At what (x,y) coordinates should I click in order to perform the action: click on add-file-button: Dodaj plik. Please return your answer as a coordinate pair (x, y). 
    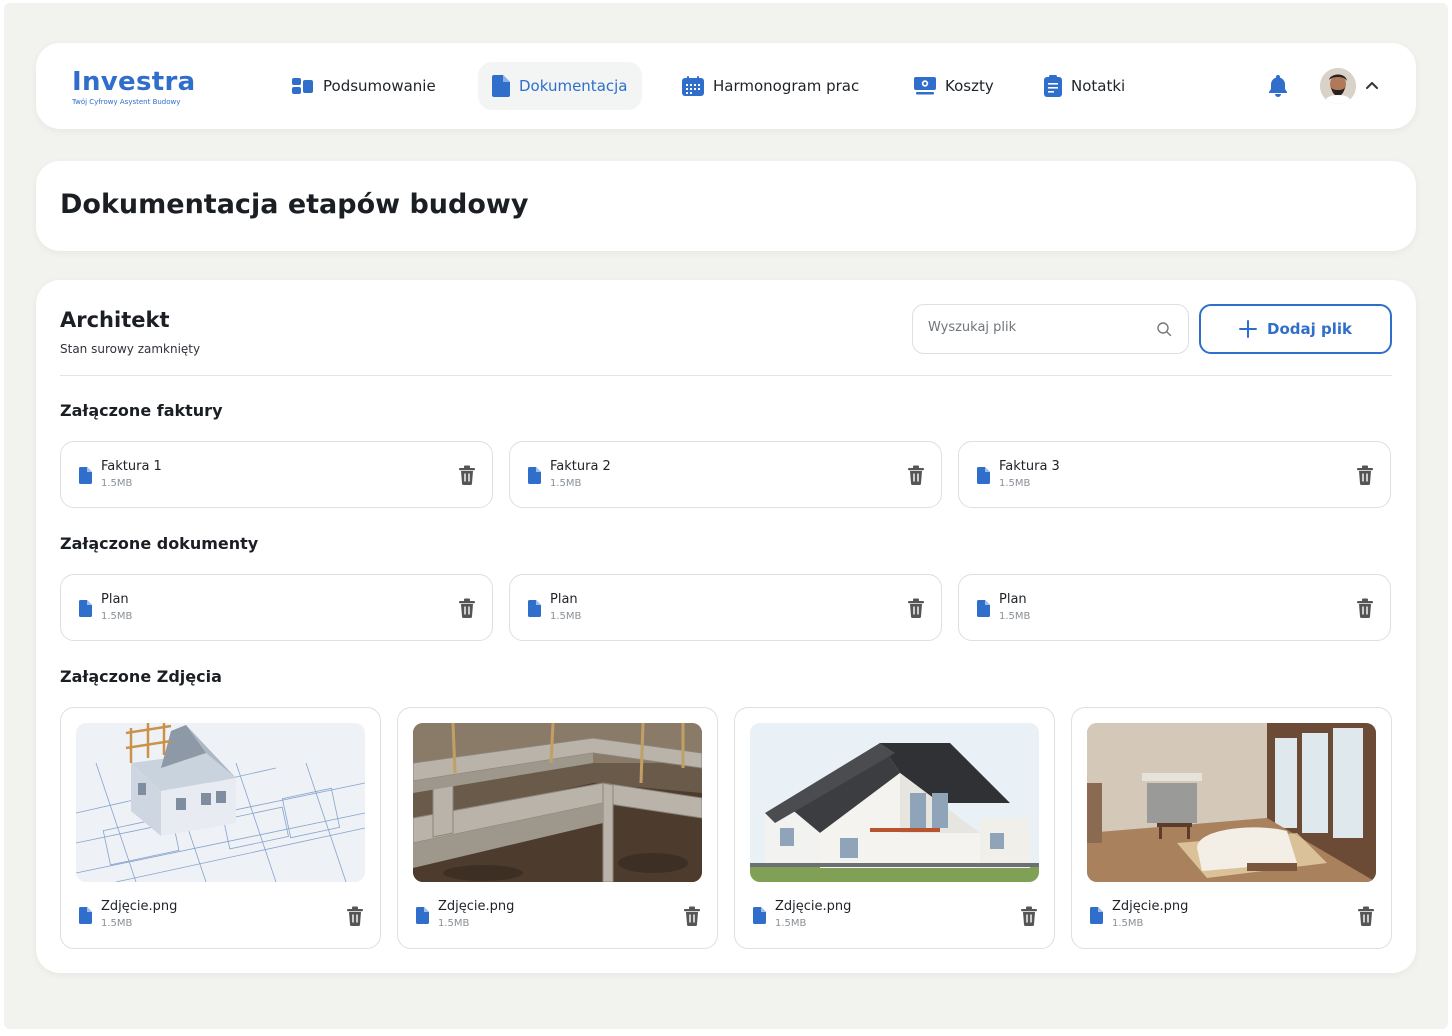
    Looking at the image, I should click on (1295, 329).